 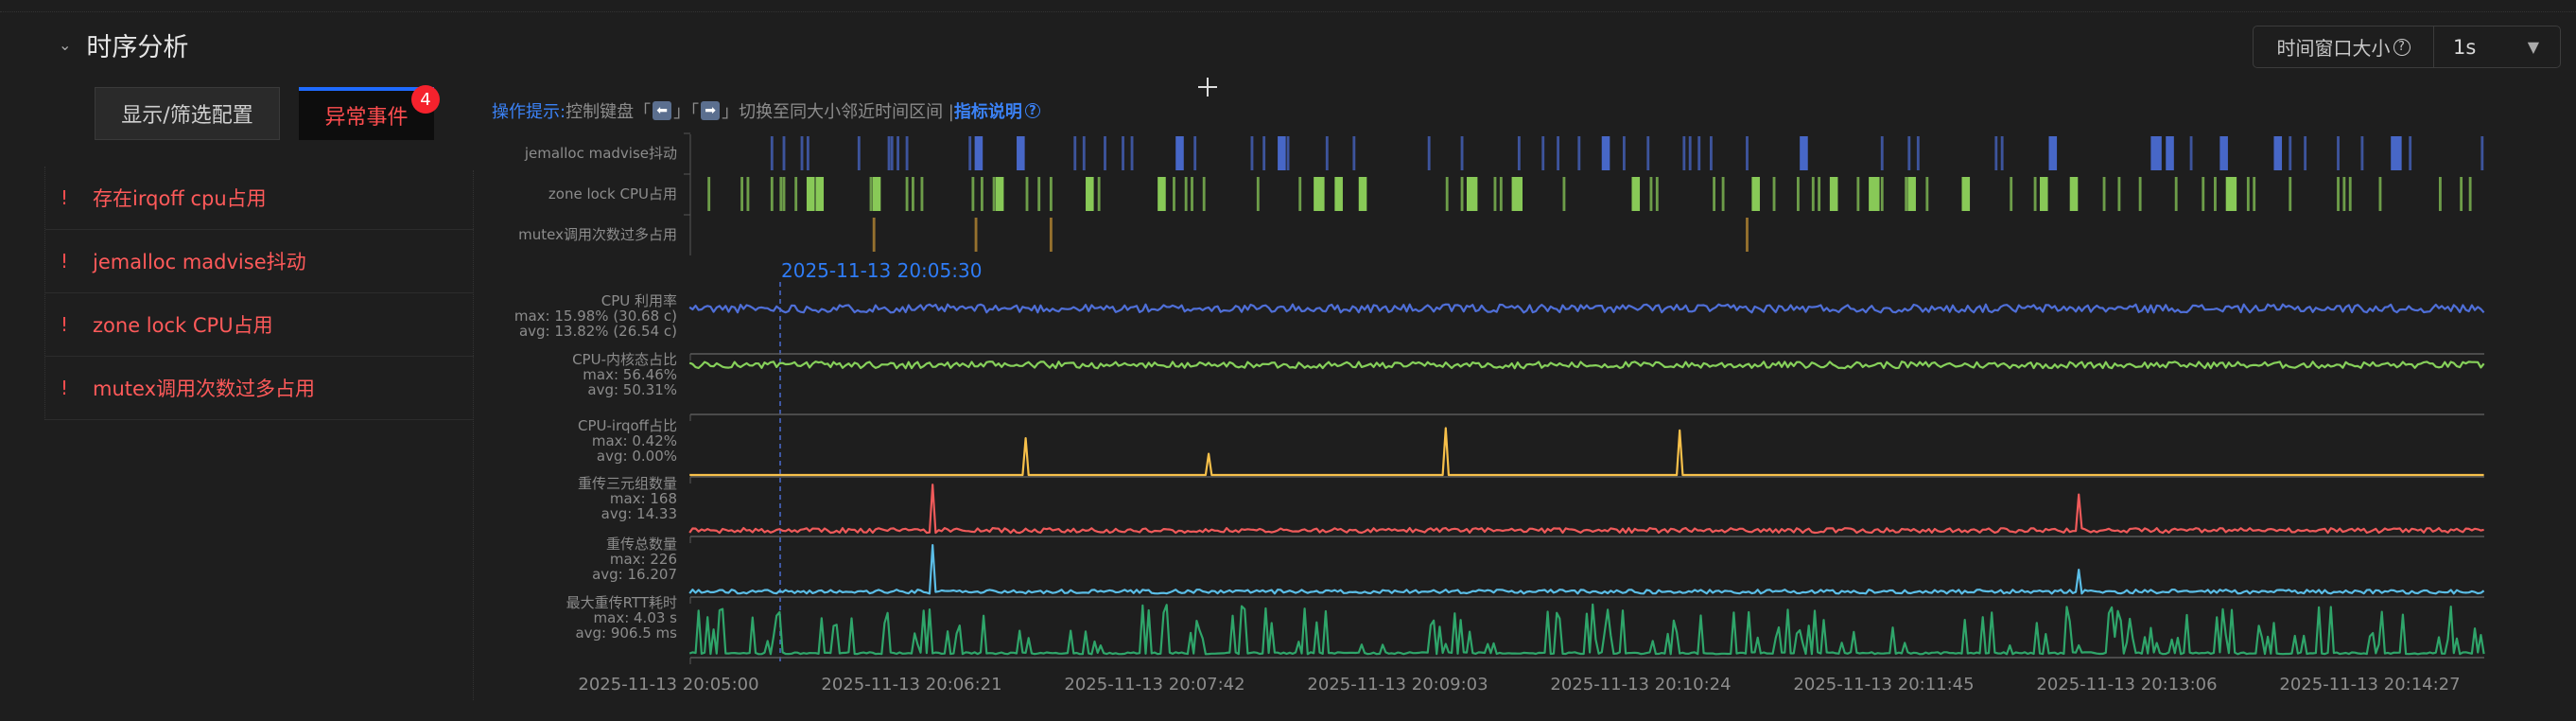 I want to click on chart-avg: avg: 50.31%, so click(x=632, y=389).